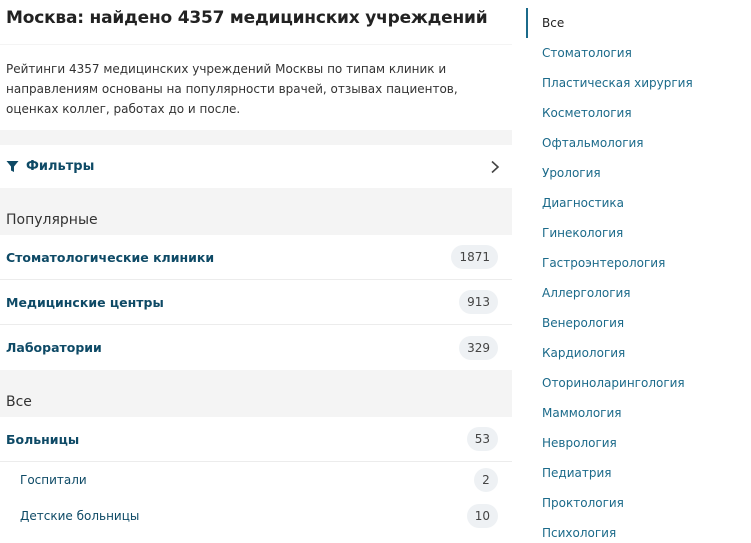 This screenshot has width=751, height=543. Describe the element at coordinates (80, 516) in the screenshot. I see `list-item-label: Детские больницы` at that location.